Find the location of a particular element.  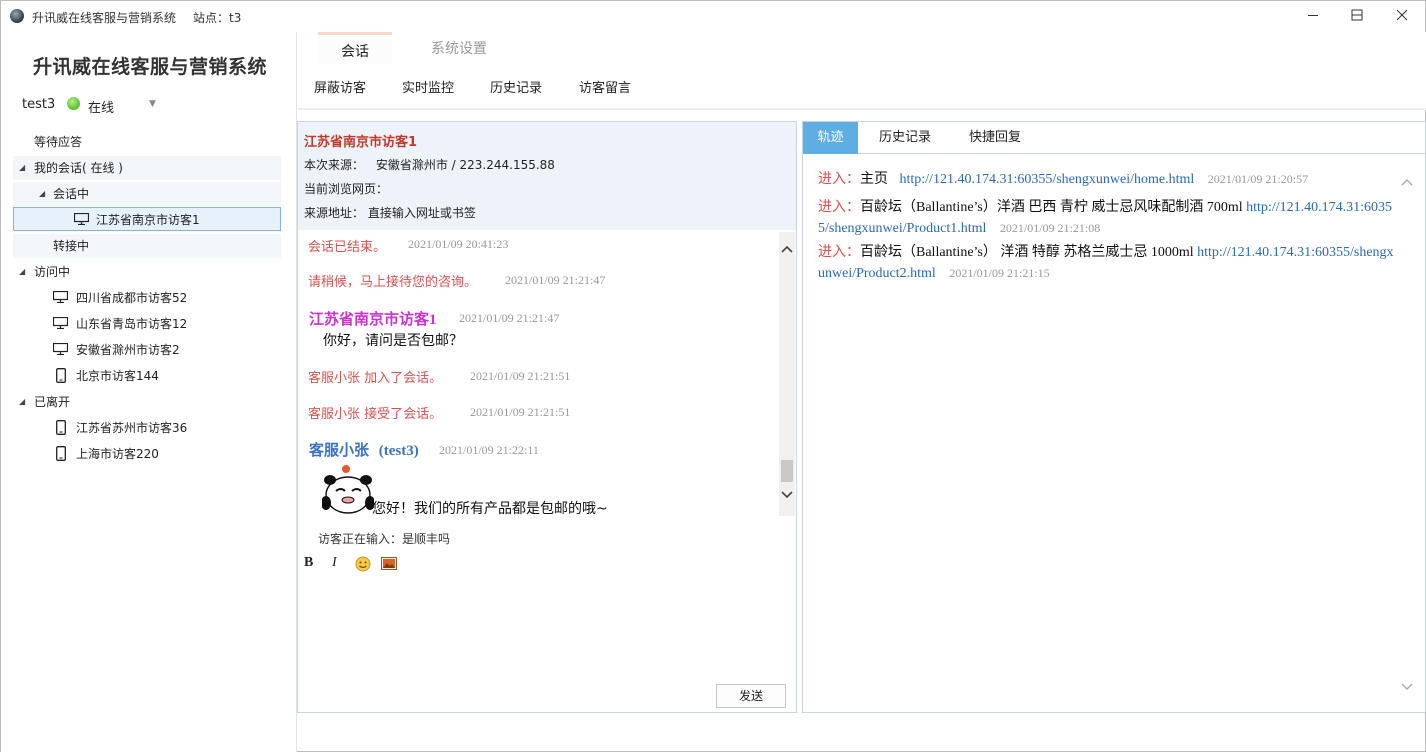

tab-trace: 轨迹 is located at coordinates (830, 138).